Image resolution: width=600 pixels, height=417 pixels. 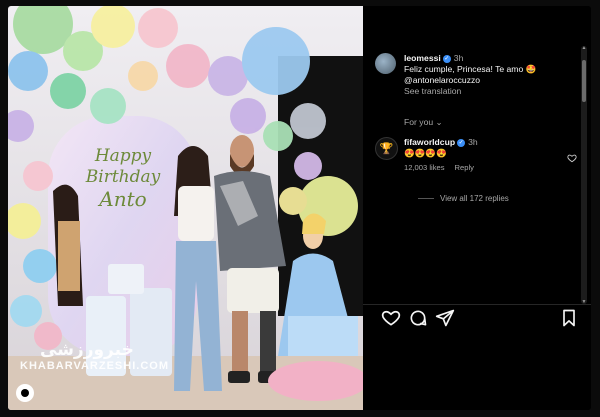 I want to click on save-button, so click(x=569, y=318).